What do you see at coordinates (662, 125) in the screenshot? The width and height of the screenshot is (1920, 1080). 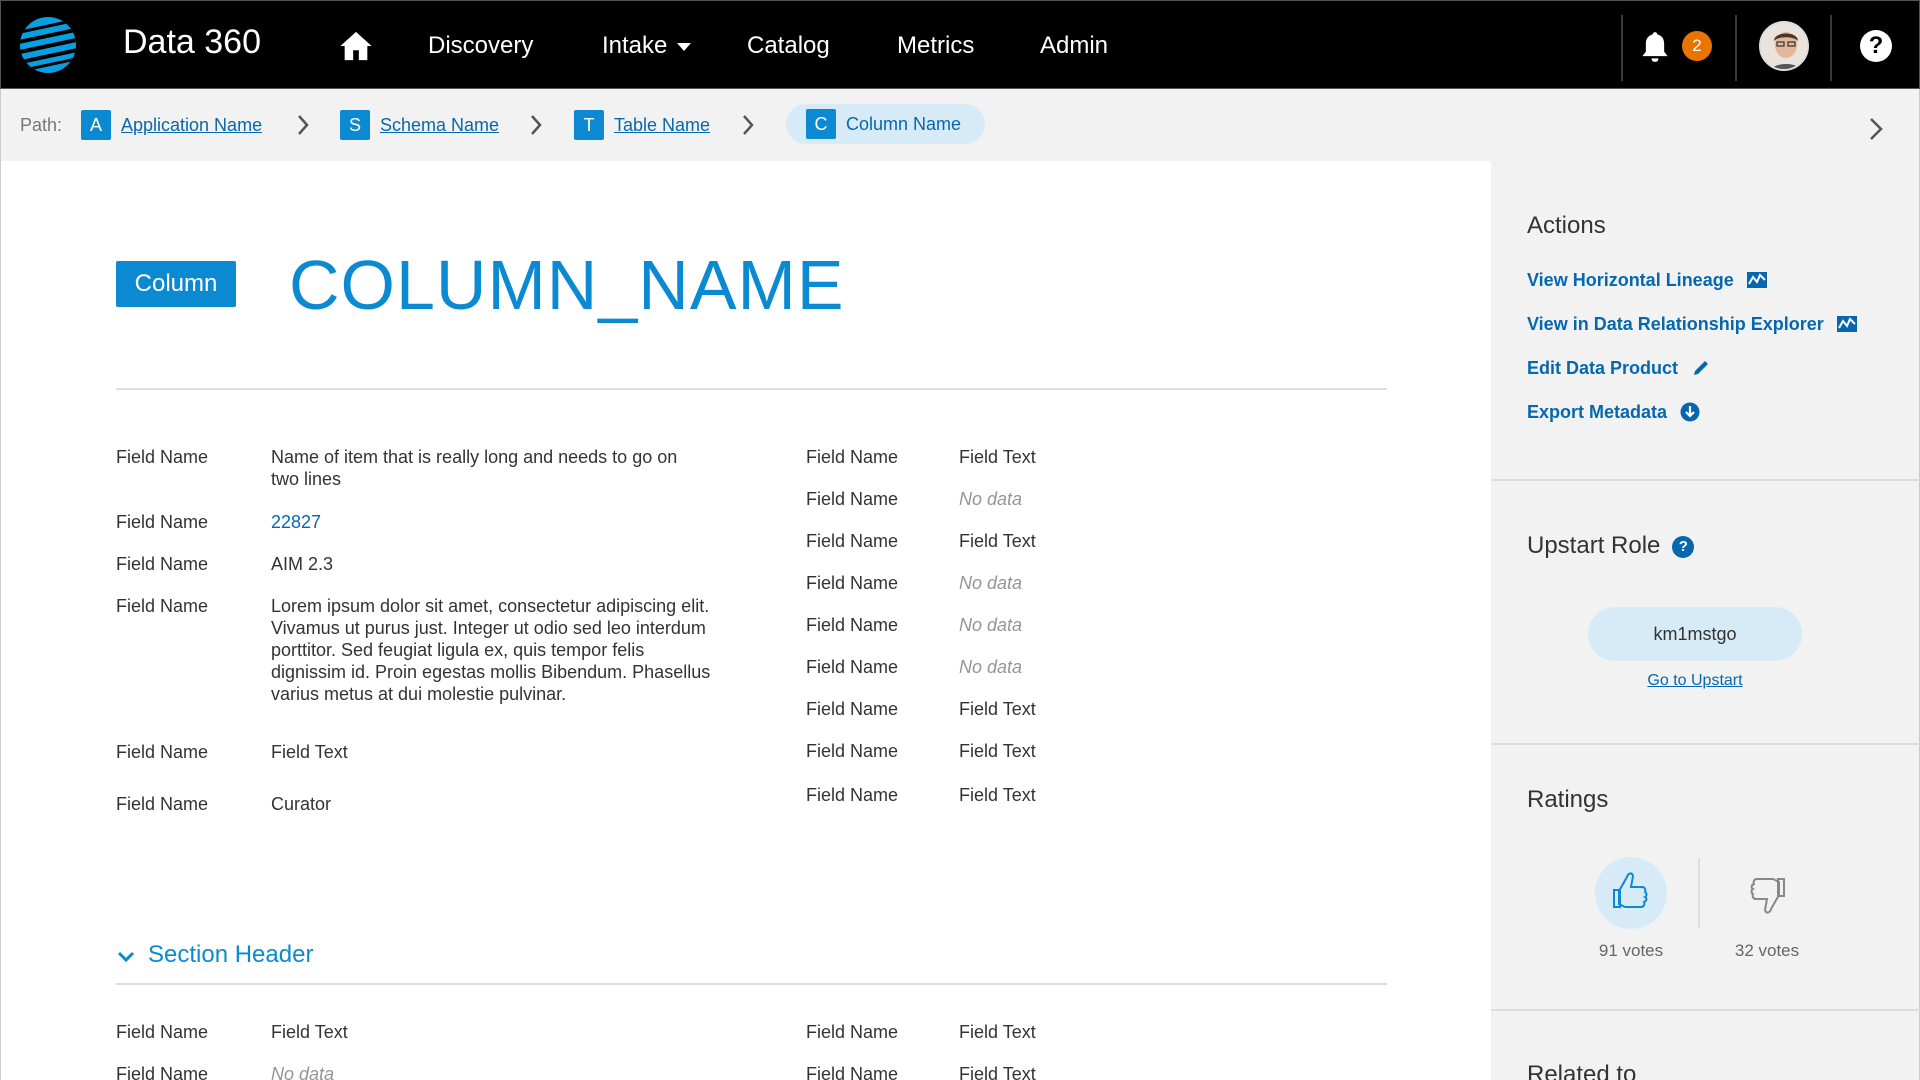 I see `crumb-link: Table Name` at bounding box center [662, 125].